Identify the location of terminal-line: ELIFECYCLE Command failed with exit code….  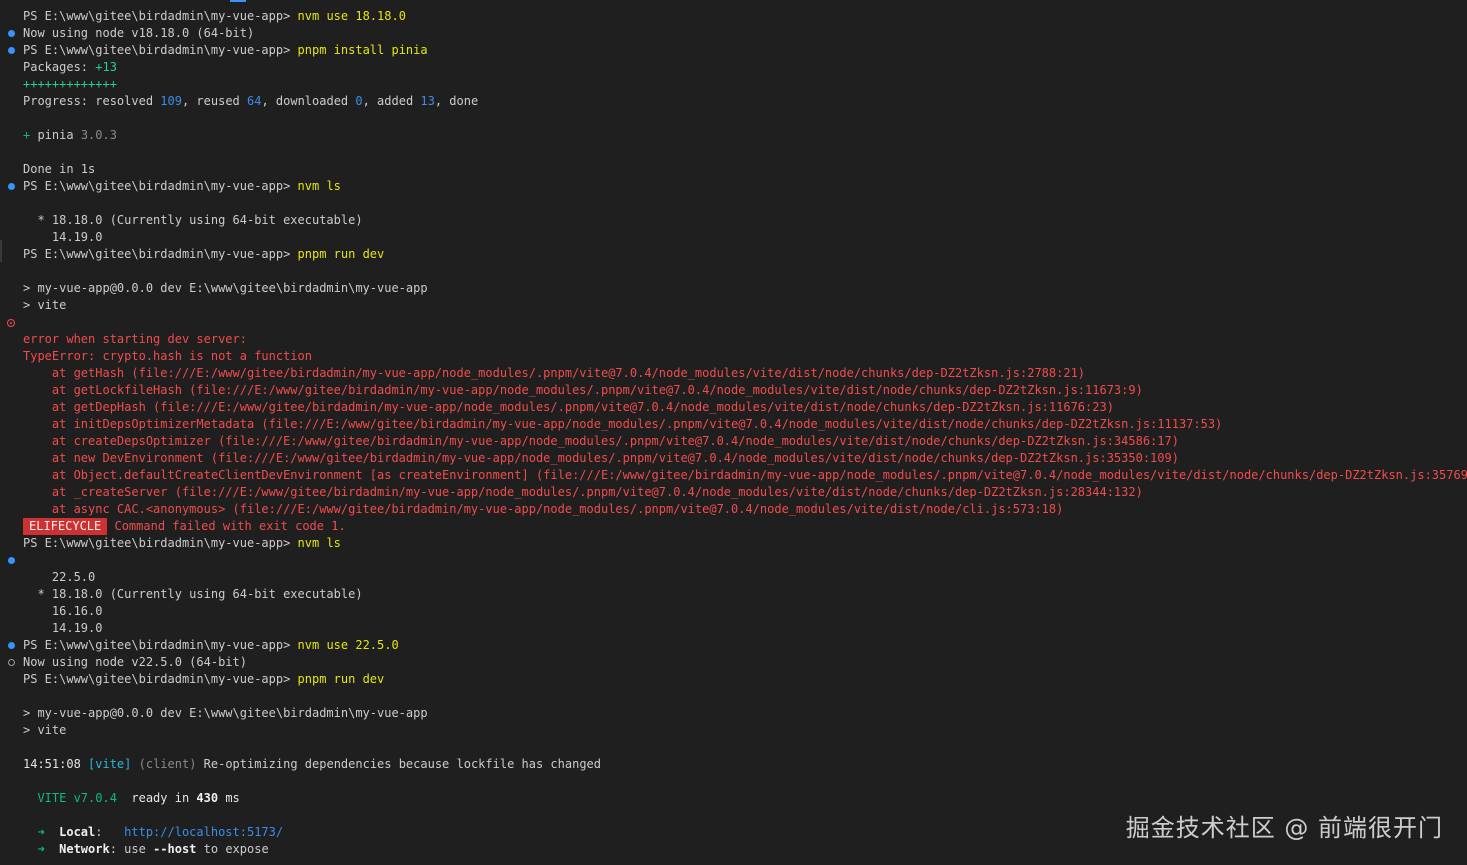
(745, 526).